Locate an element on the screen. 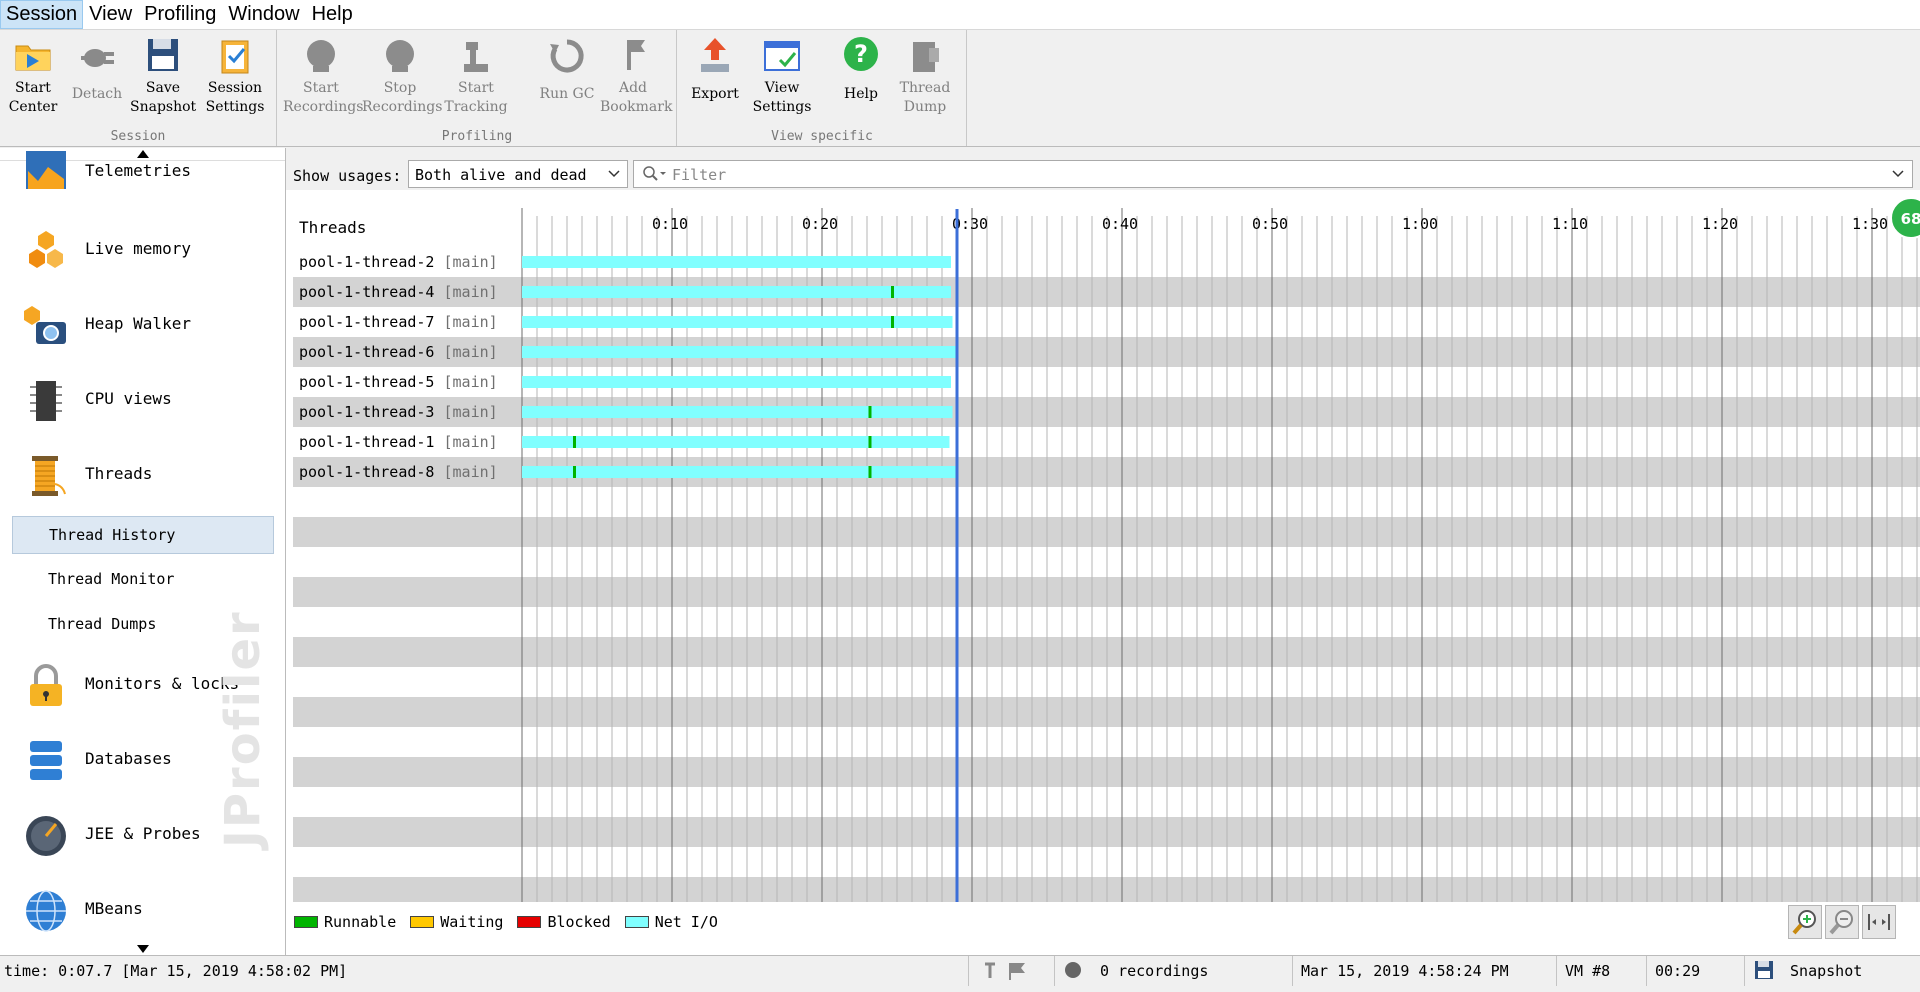  show-usages-select: Both alive and dead is located at coordinates (518, 174).